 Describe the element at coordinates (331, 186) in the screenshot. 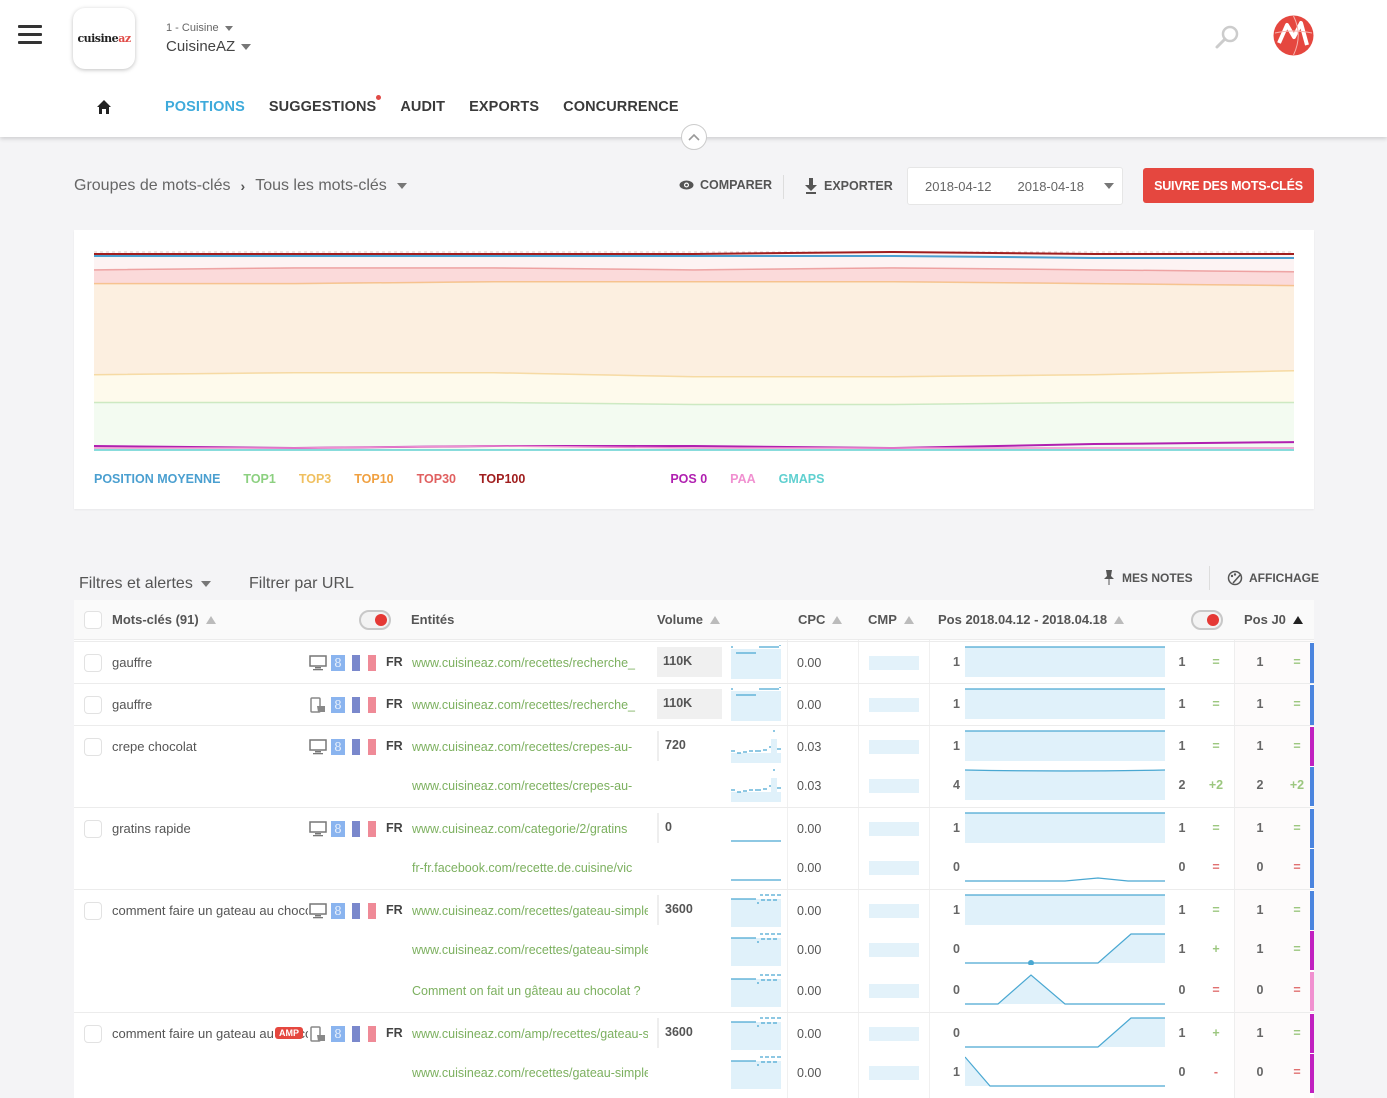

I see `breadcrumb-current: Tous les mots-clés` at that location.